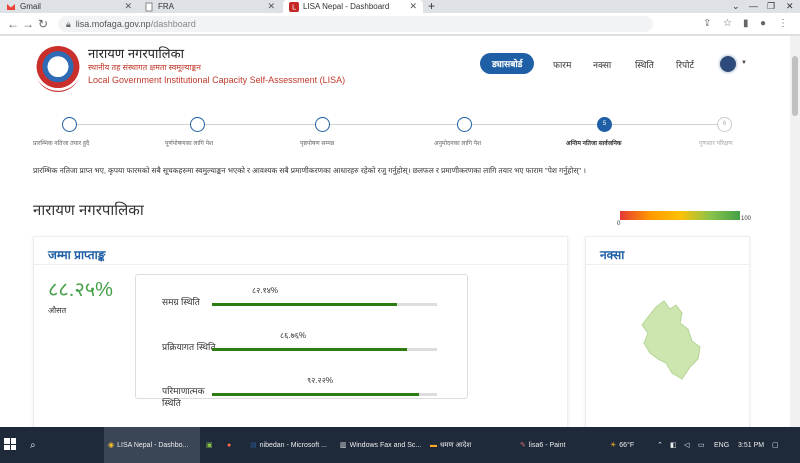 Image resolution: width=800 pixels, height=463 pixels. Describe the element at coordinates (795, 231) in the screenshot. I see `page-scrollbar` at that location.